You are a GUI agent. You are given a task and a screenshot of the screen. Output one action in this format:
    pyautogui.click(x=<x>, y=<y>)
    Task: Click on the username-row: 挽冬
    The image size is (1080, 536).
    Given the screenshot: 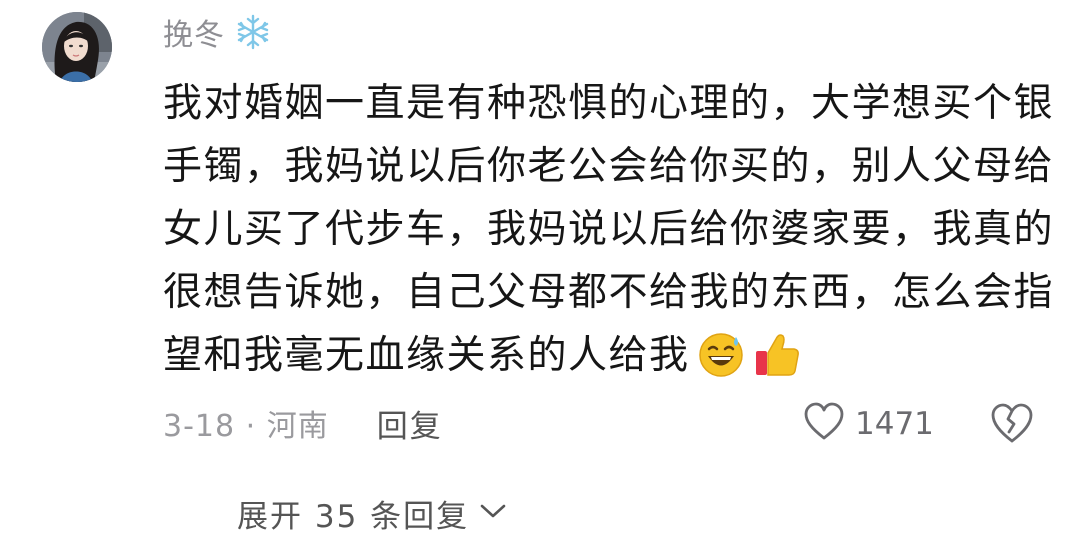 What is the action you would take?
    pyautogui.click(x=218, y=32)
    